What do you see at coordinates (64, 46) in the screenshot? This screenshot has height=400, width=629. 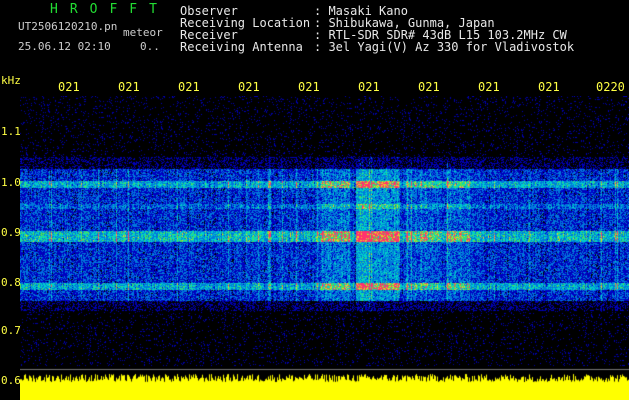 I see `datetime-label: 25.06.12 02:10` at bounding box center [64, 46].